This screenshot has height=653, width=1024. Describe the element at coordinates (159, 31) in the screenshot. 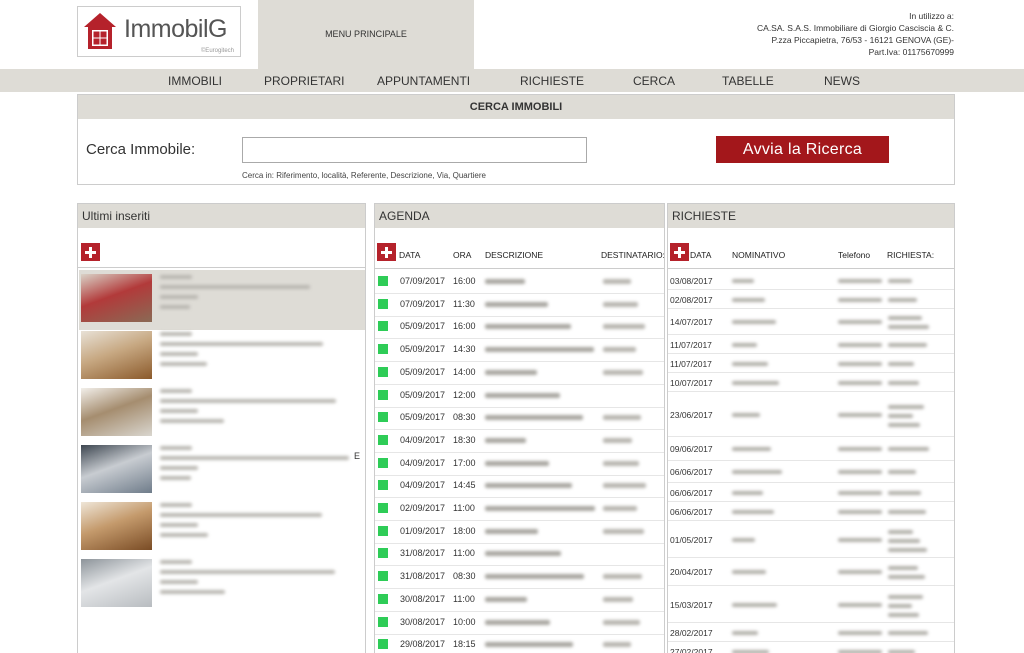

I see `logo: ImmobilG ©Eurogitech` at that location.